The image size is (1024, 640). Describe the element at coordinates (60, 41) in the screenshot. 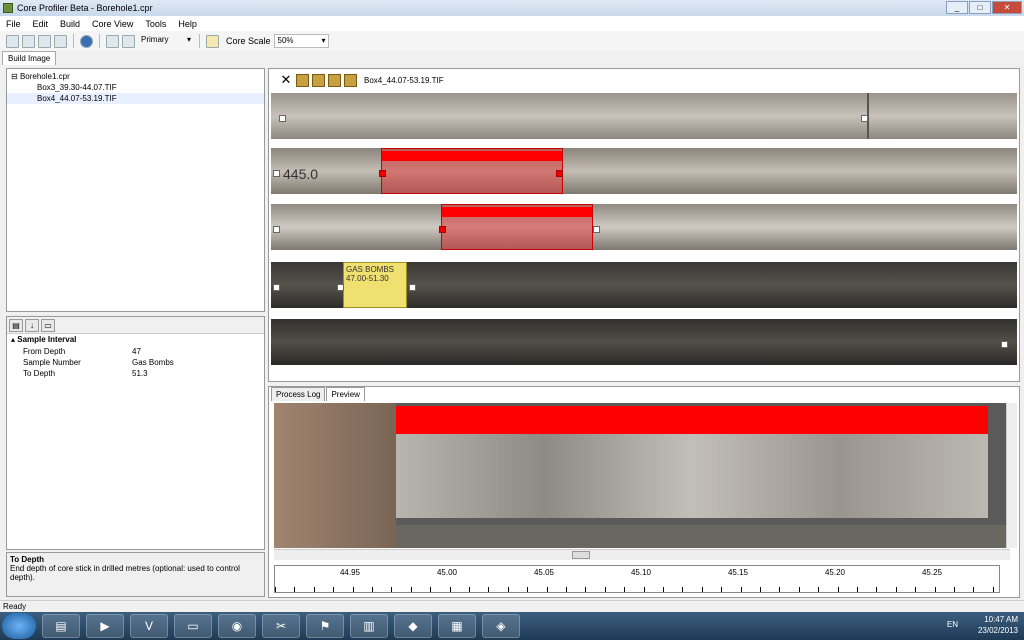

I see `save-all-icon` at that location.